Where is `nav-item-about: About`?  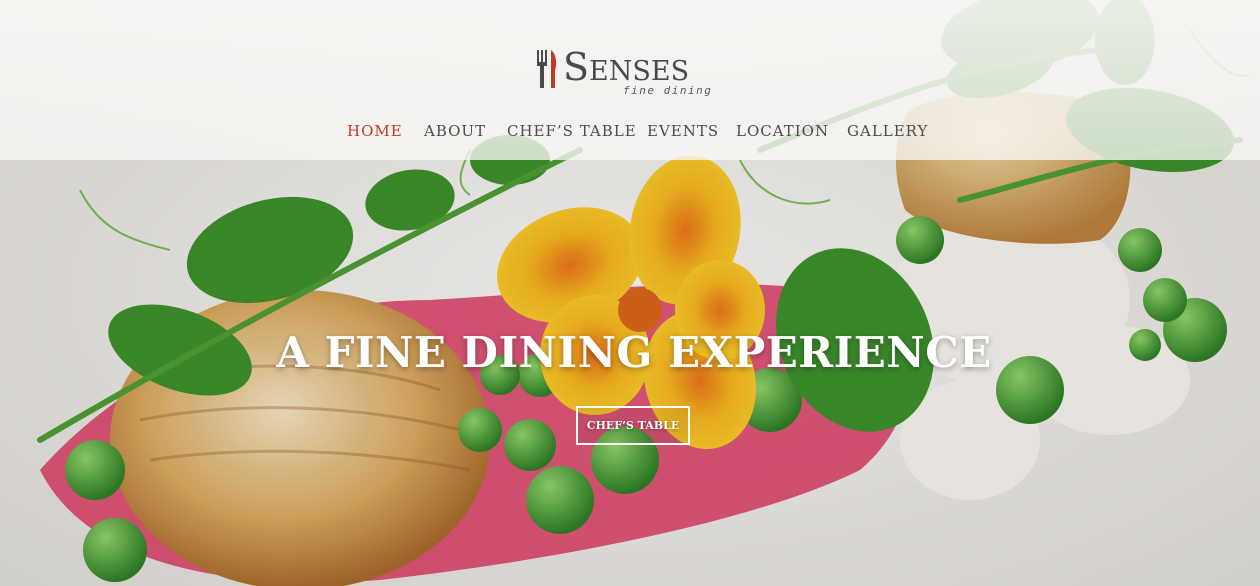 nav-item-about: About is located at coordinates (455, 131).